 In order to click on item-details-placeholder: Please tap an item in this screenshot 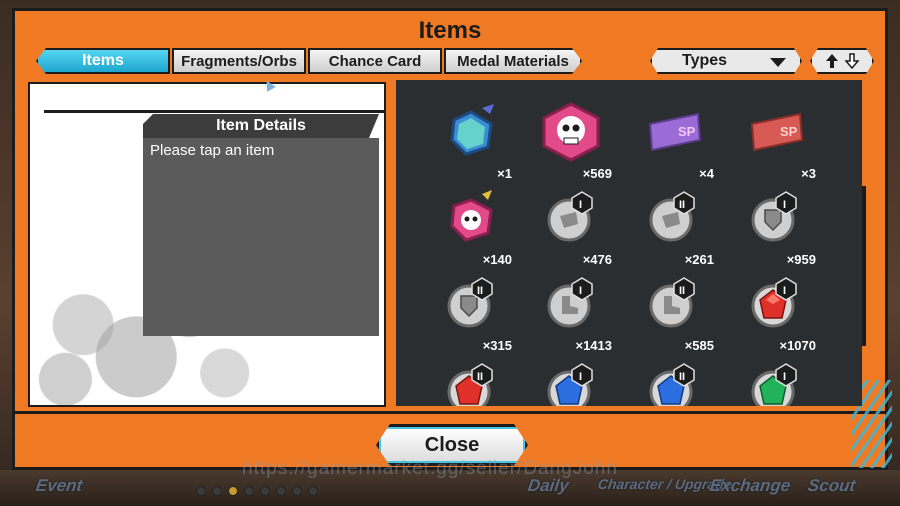, I will do `click(212, 150)`.